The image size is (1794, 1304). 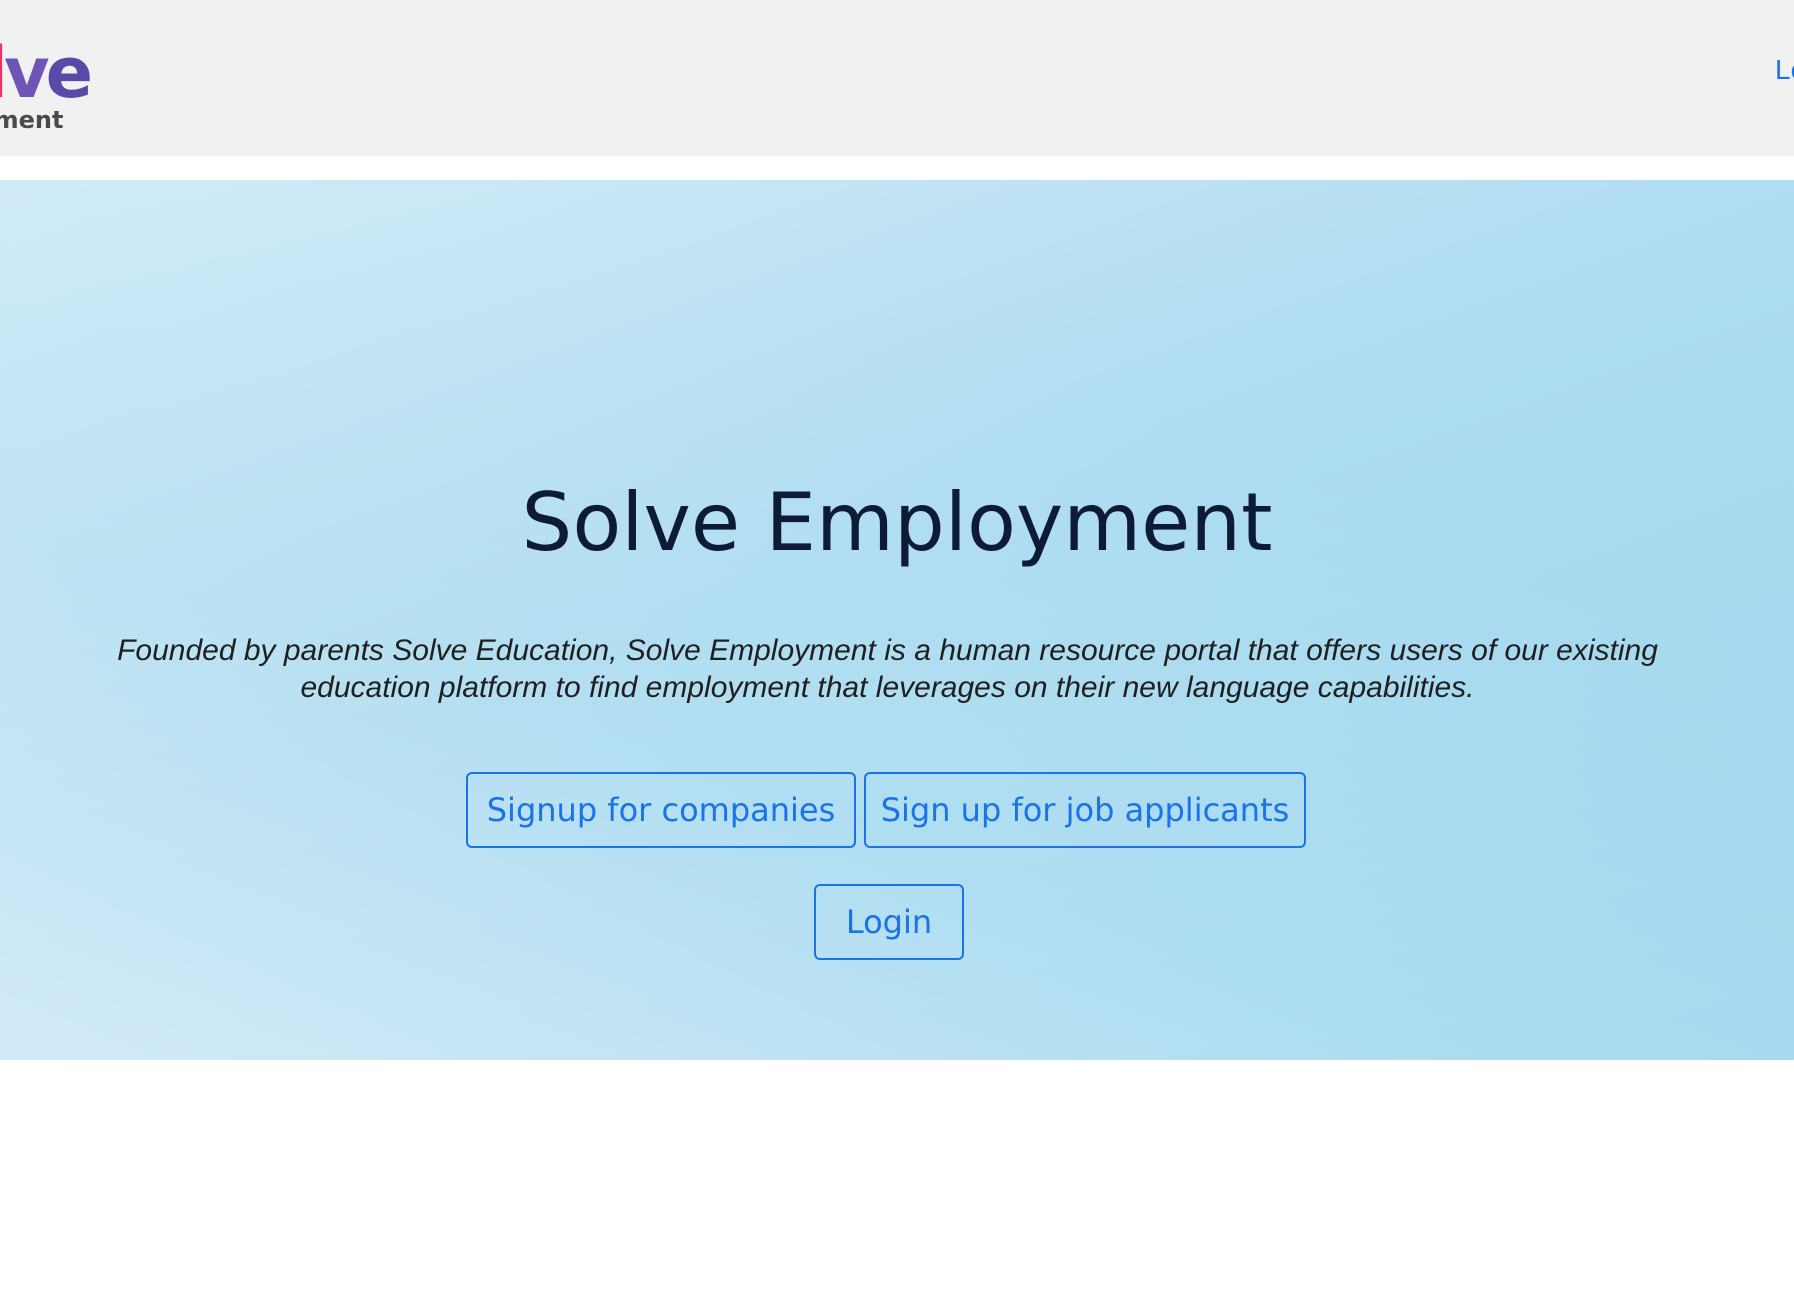 I want to click on login-button: Login, so click(x=889, y=922).